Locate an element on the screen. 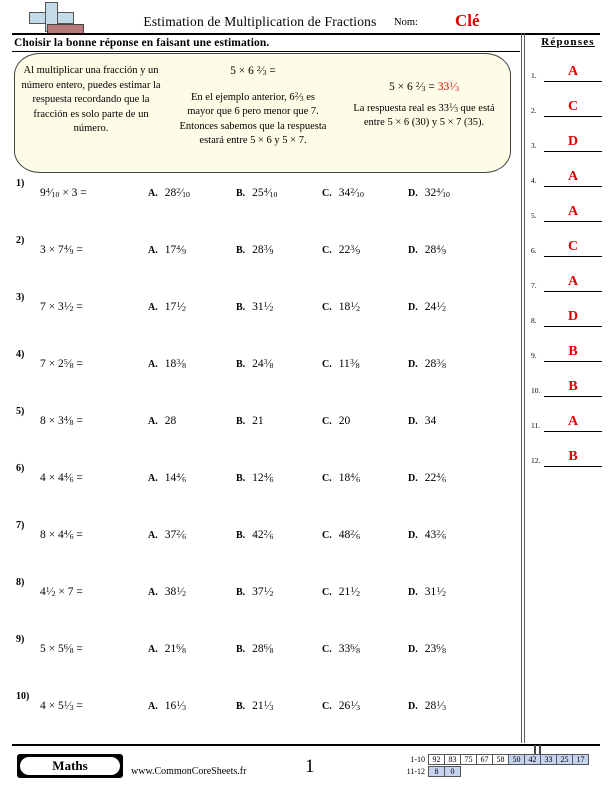 This screenshot has width=612, height=792. answer-option-c: C. 181⁄2 is located at coordinates (341, 307).